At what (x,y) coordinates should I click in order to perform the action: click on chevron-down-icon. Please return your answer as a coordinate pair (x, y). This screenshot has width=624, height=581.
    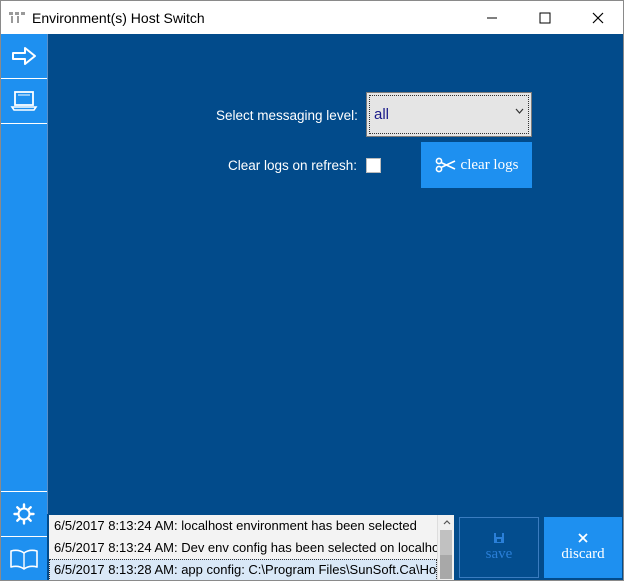
    Looking at the image, I should click on (519, 111).